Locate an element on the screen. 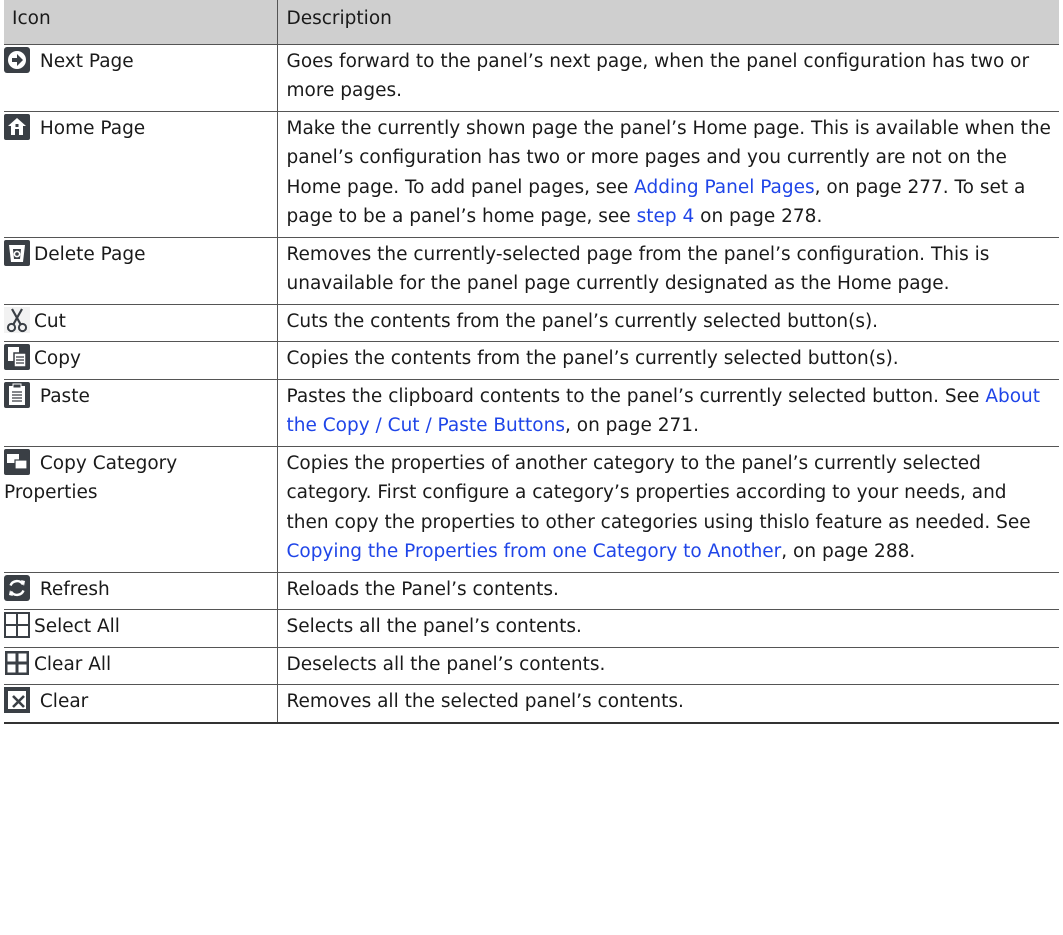 This screenshot has width=1063, height=935. description-text: on page 278. is located at coordinates (758, 216).